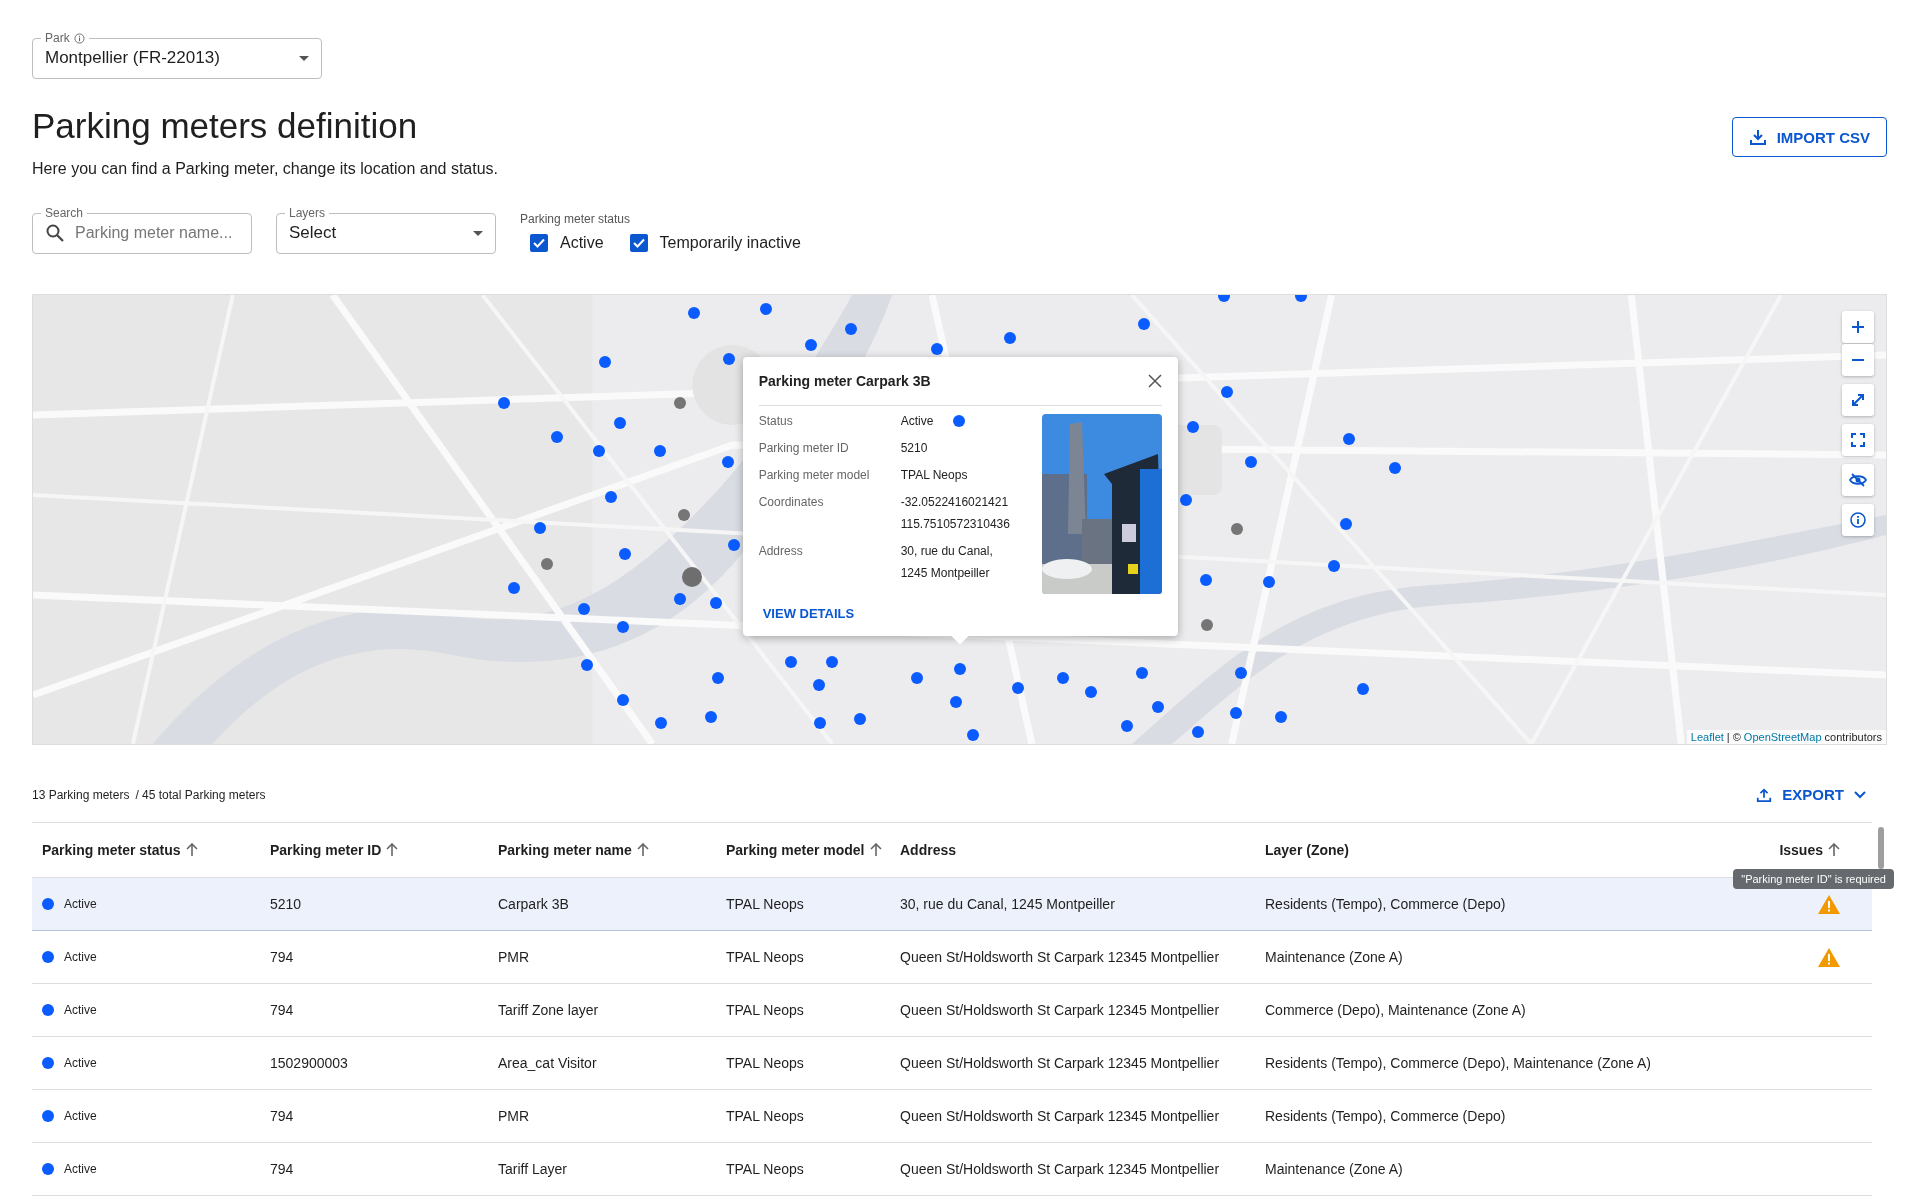 The image size is (1920, 1200). What do you see at coordinates (1007, 904) in the screenshot?
I see `table-cell: 30, rue du Canal, 1245 Montpeiller` at bounding box center [1007, 904].